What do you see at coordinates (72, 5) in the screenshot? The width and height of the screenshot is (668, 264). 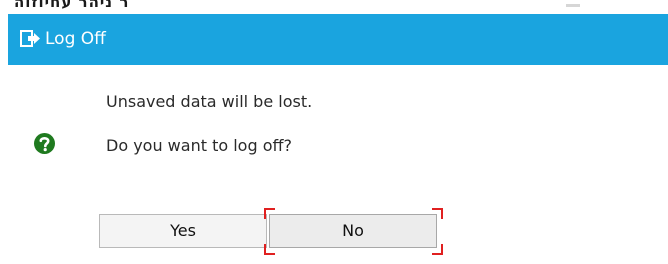 I see `background-partial-text: ר ניהר עחיוזוה` at bounding box center [72, 5].